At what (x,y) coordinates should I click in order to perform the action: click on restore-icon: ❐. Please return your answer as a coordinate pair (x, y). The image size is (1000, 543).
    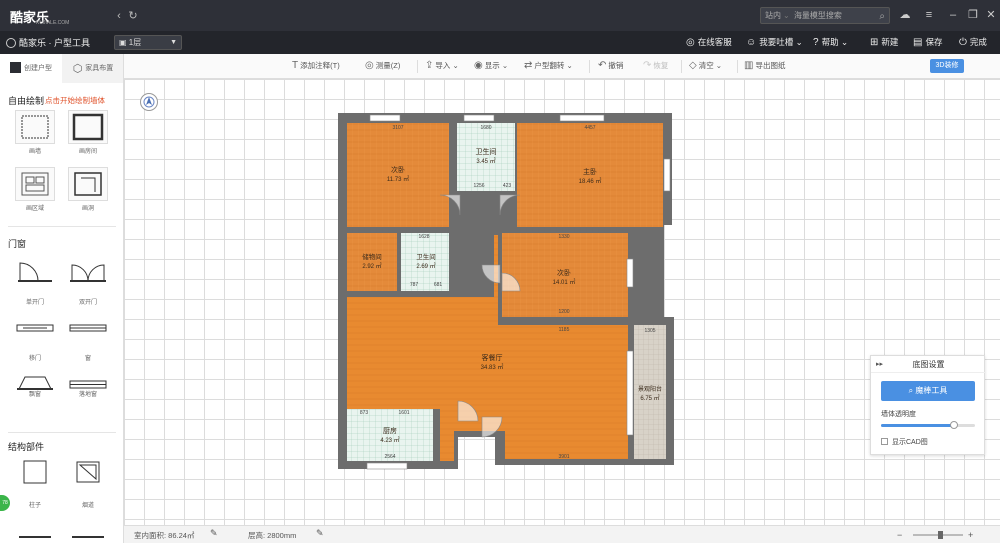
    Looking at the image, I should click on (973, 15).